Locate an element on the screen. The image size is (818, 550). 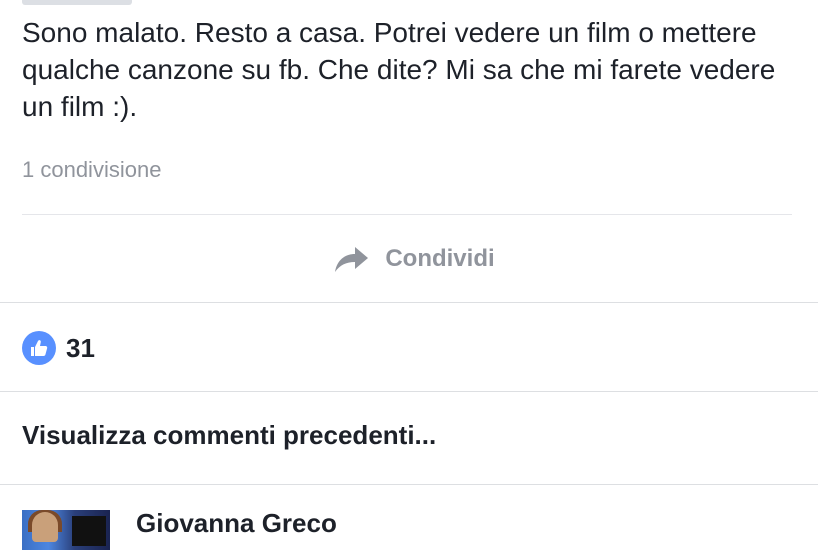
share-label: Condividi is located at coordinates (440, 258).